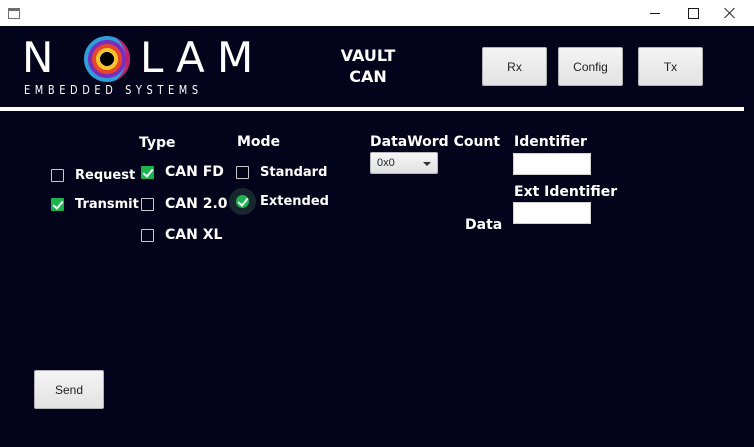 The width and height of the screenshot is (754, 447). Describe the element at coordinates (14, 13) in the screenshot. I see `app-window-icon` at that location.